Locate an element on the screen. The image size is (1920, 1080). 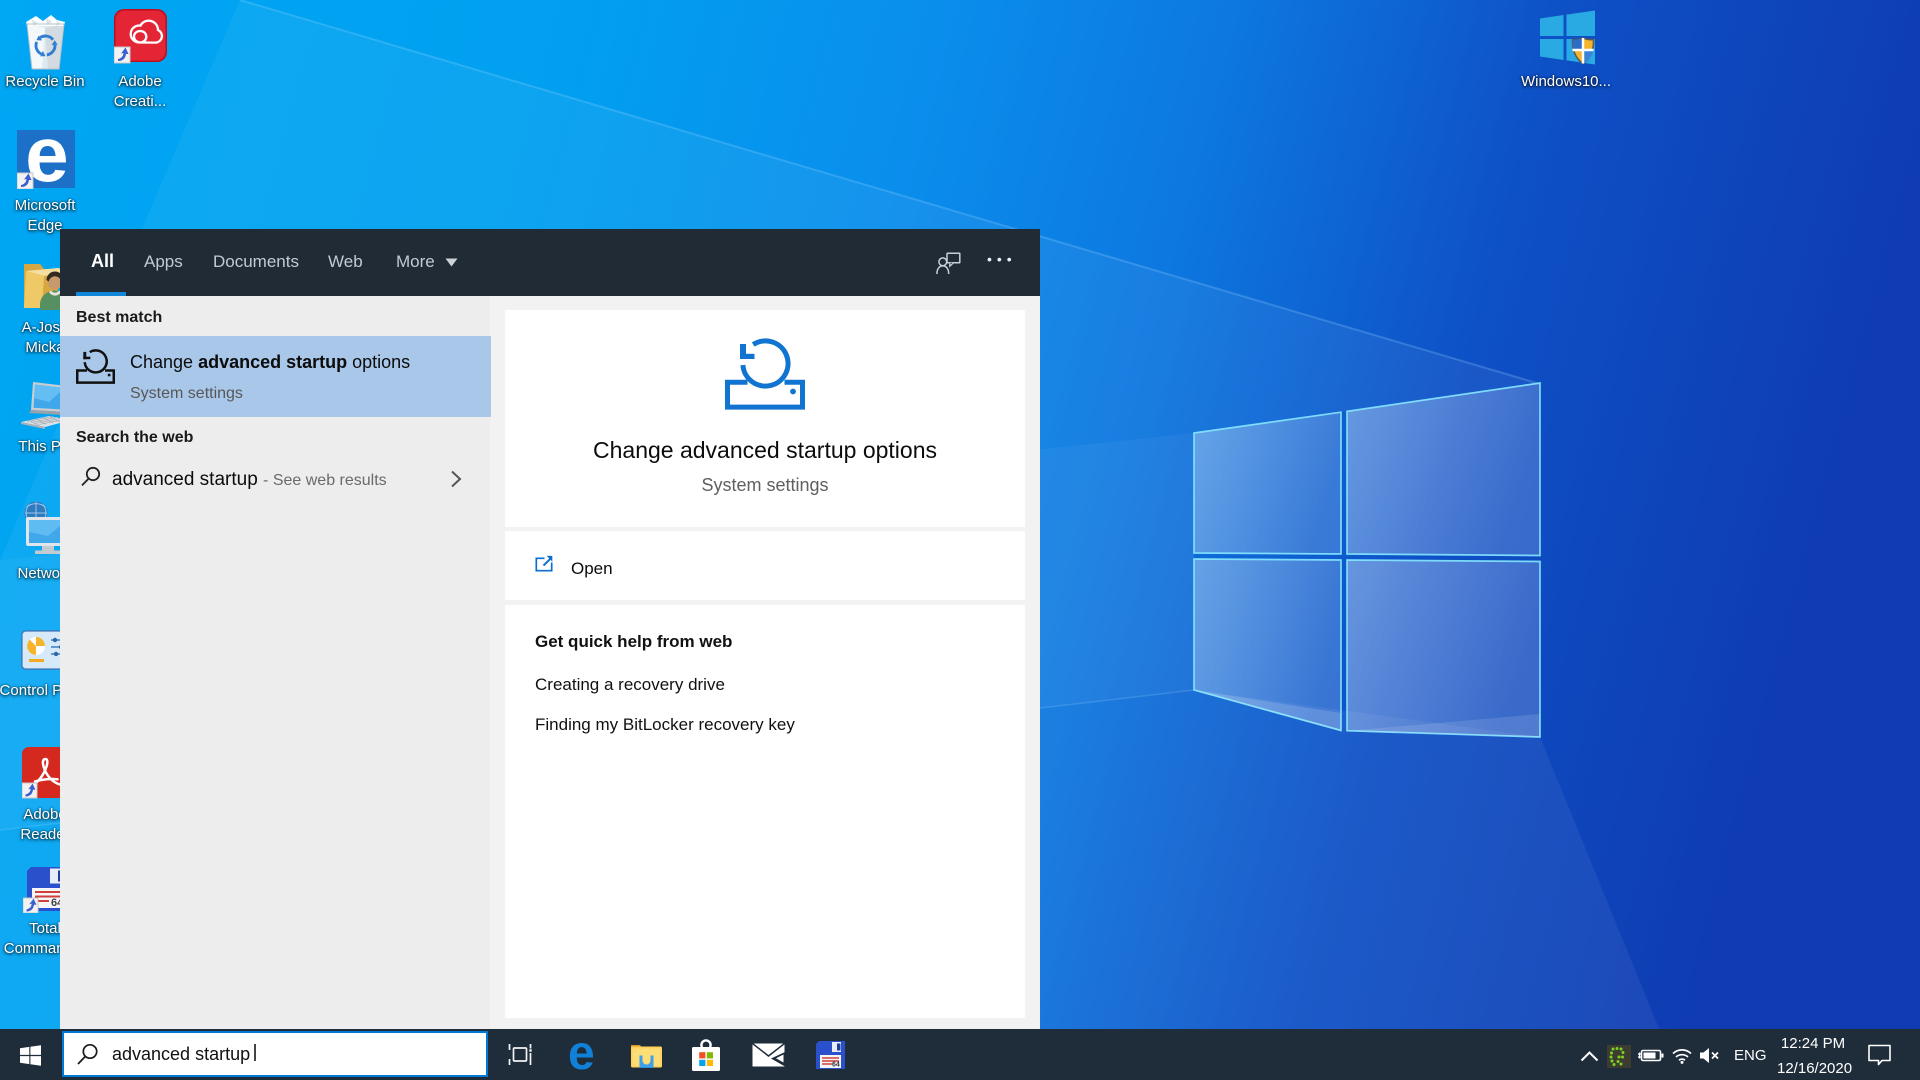
svg-text: 64 is located at coordinates (836, 1065).